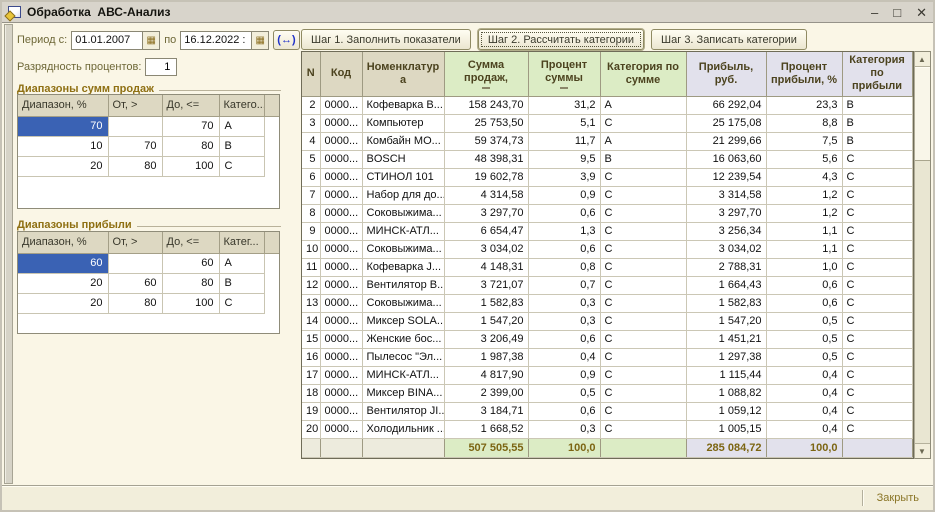  Describe the element at coordinates (922, 302) in the screenshot. I see `scrollbar-track` at that location.